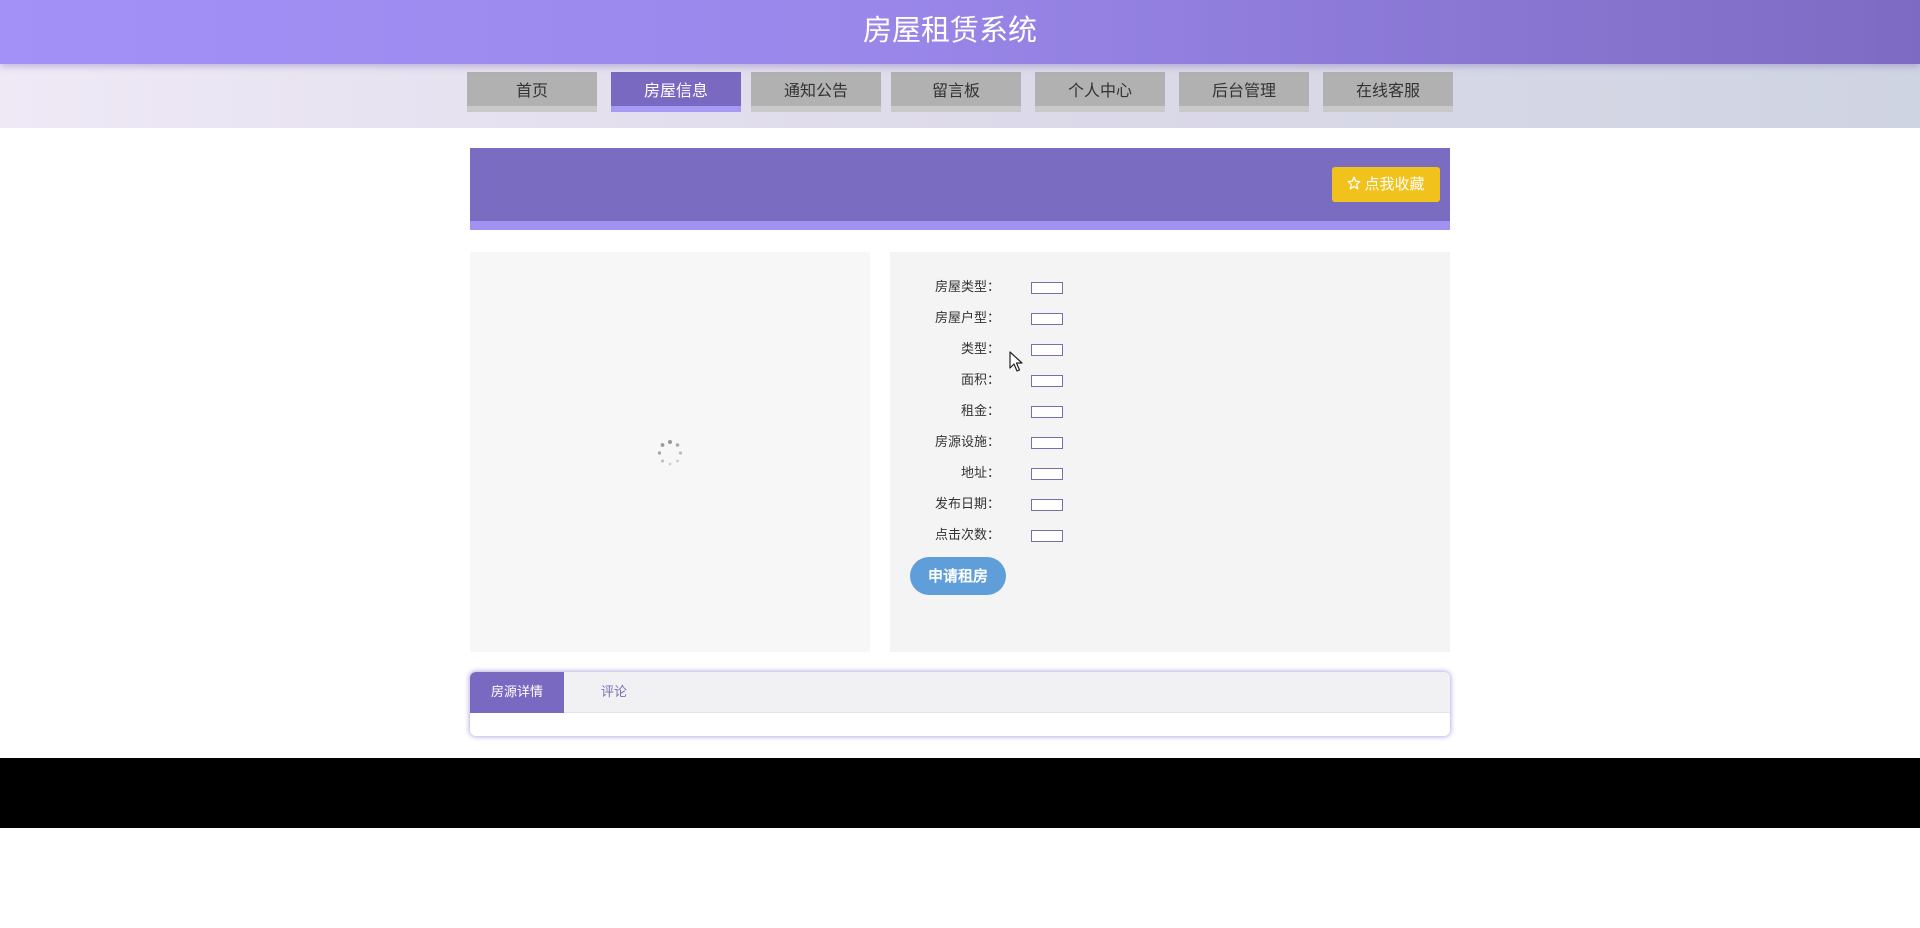 This screenshot has width=1920, height=928. I want to click on nav-item-online-service: 在线客服, so click(1388, 92).